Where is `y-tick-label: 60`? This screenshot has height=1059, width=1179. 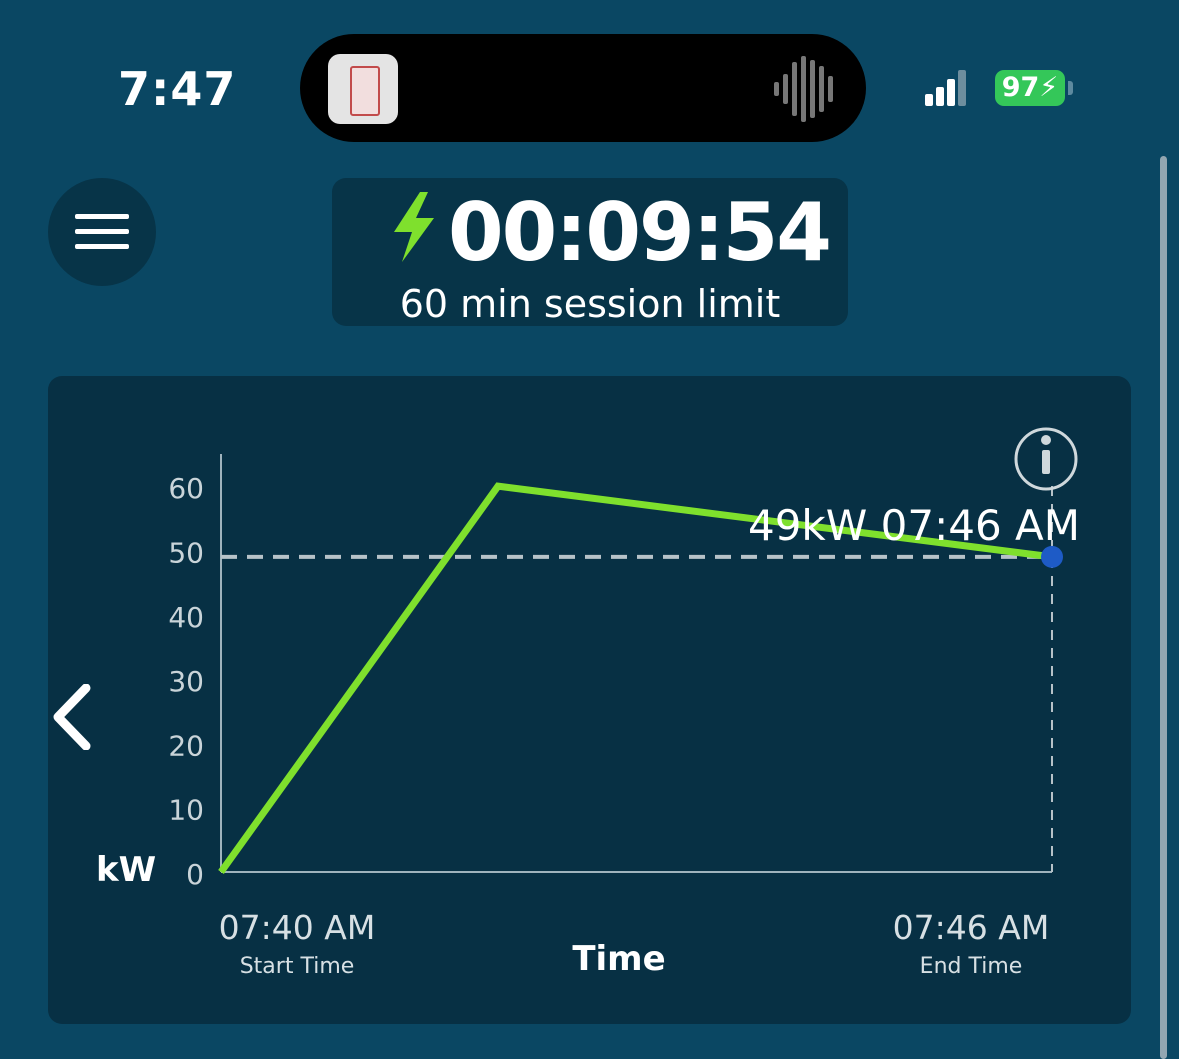
y-tick-label: 60 is located at coordinates (186, 488).